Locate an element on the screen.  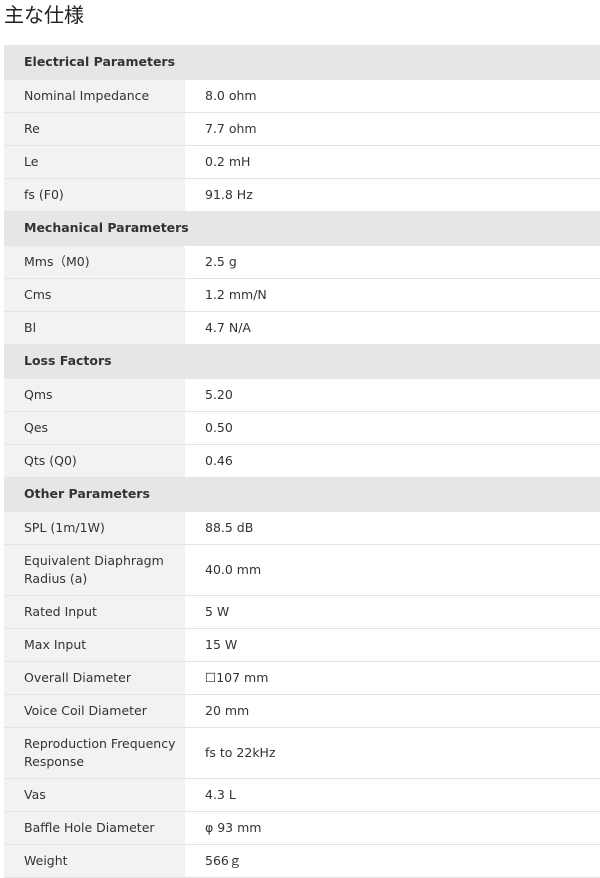
spec-value: 88.5 dB is located at coordinates (392, 528).